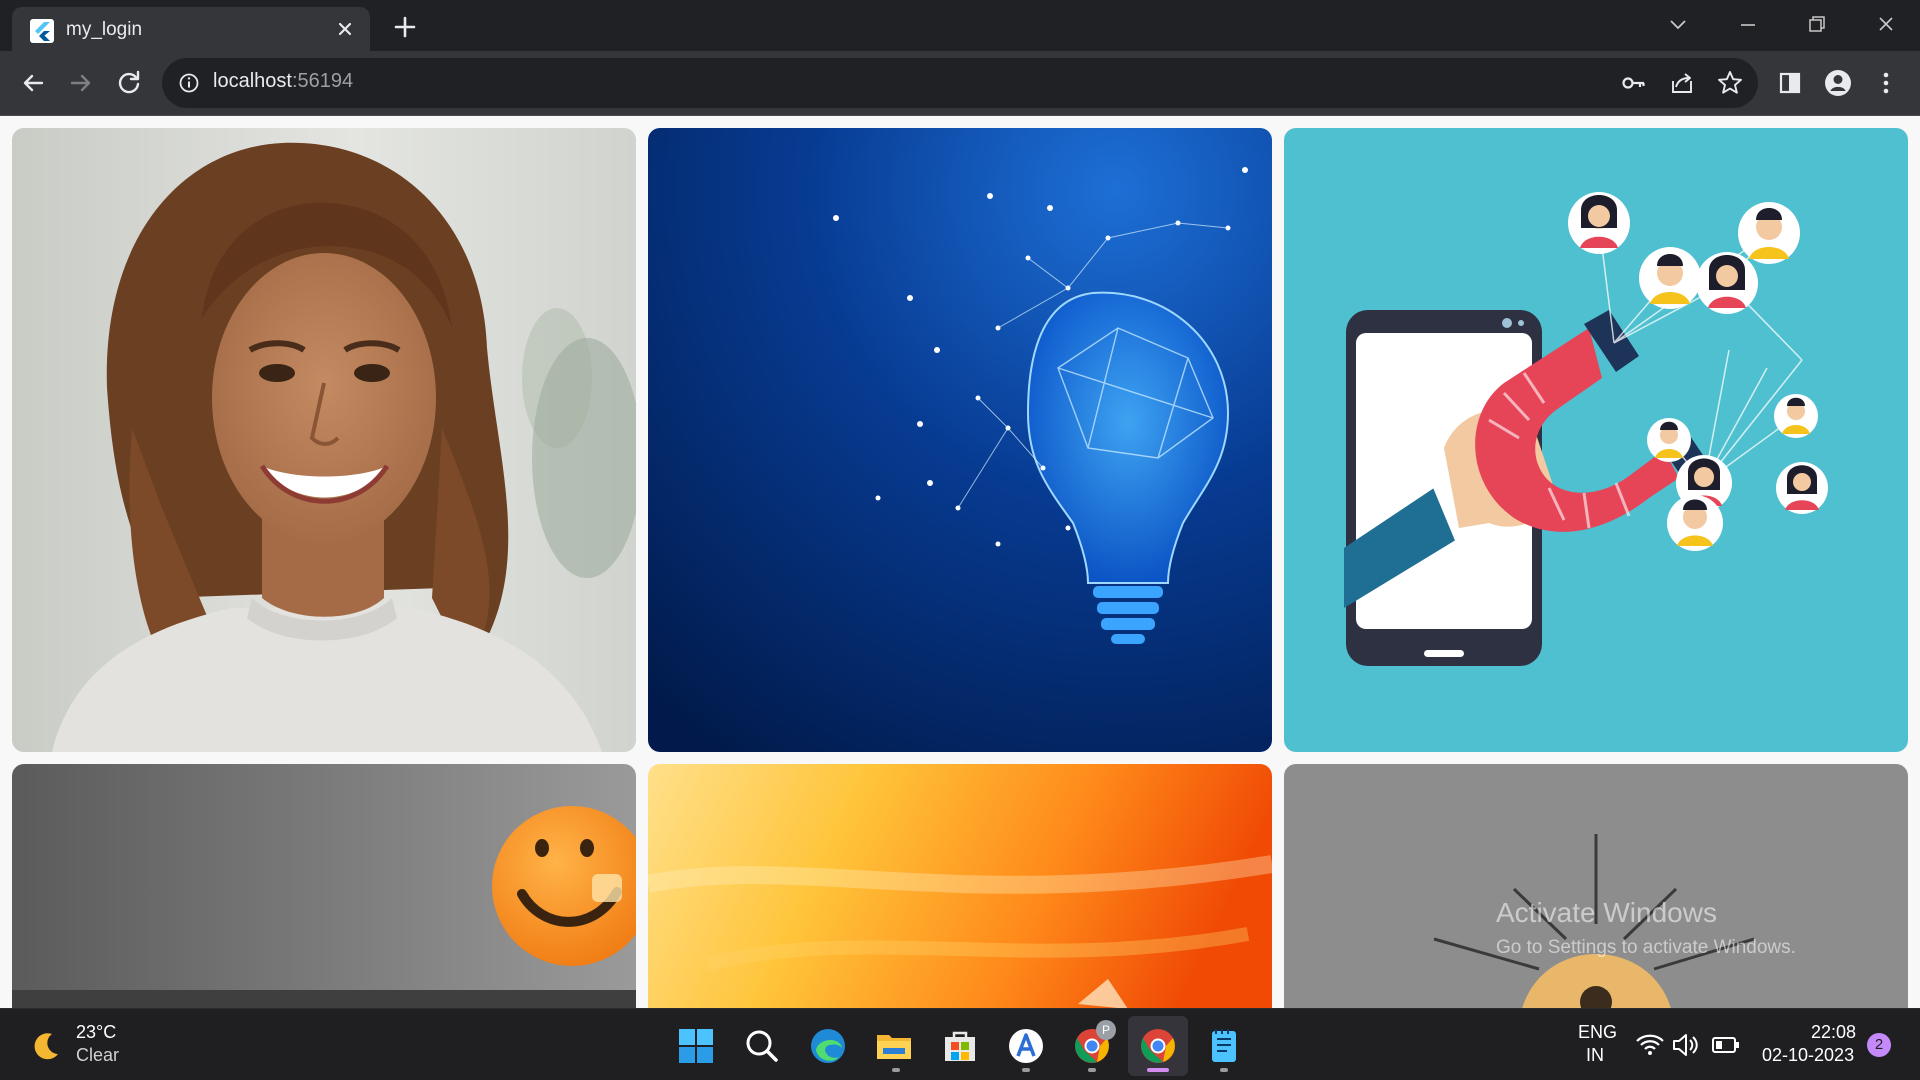  What do you see at coordinates (81, 83) in the screenshot?
I see `forward-arrow-icon` at bounding box center [81, 83].